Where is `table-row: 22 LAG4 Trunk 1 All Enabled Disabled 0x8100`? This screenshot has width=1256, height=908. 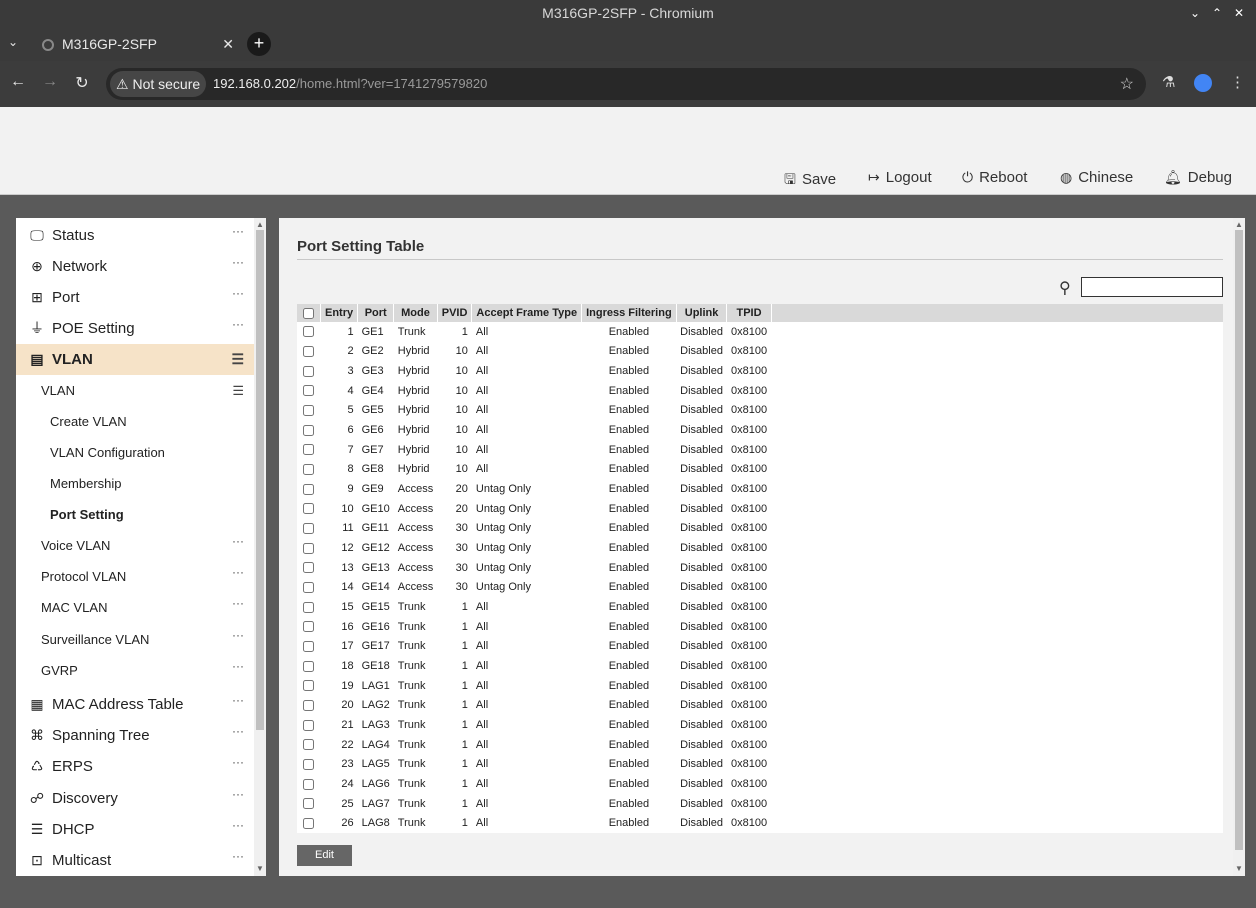
table-row: 22 LAG4 Trunk 1 All Enabled Disabled 0x8100 is located at coordinates (760, 745).